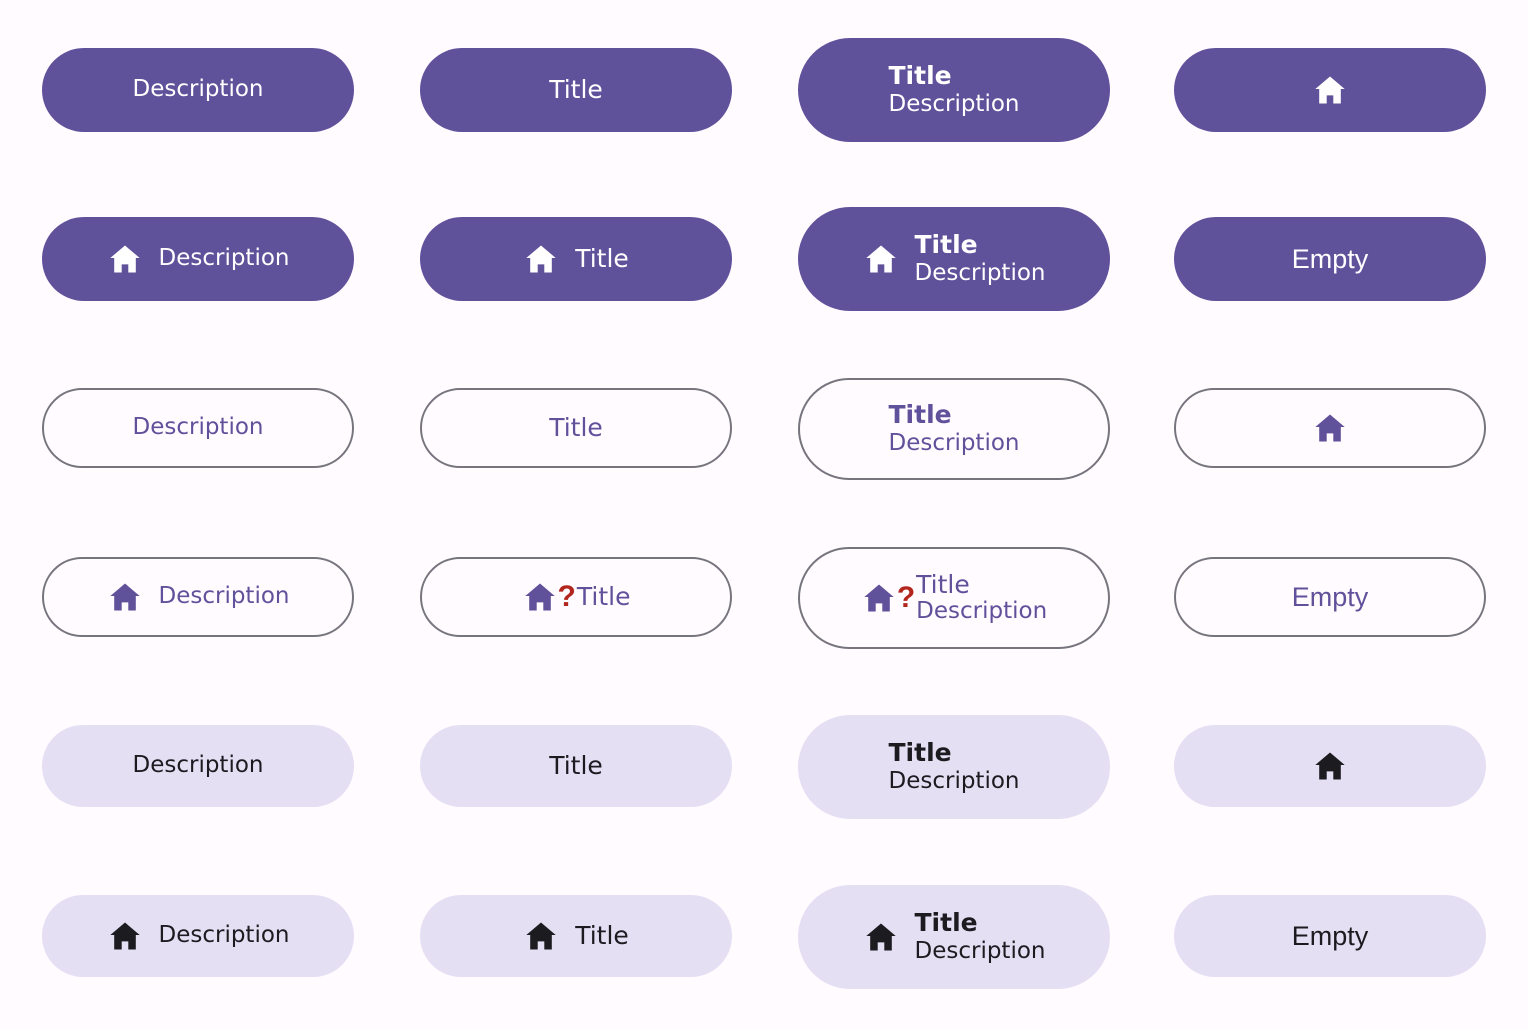 This screenshot has height=1030, width=1528. I want to click on cell-r6c3: Title Description, so click(954, 937).